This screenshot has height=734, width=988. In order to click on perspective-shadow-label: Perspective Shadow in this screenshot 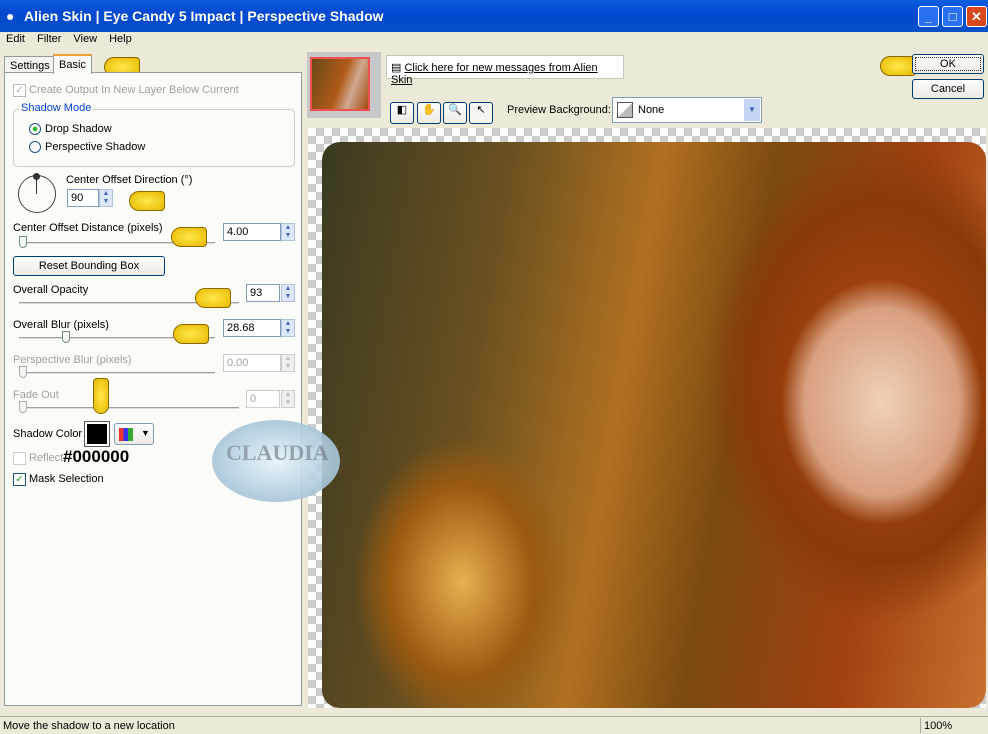, I will do `click(95, 147)`.